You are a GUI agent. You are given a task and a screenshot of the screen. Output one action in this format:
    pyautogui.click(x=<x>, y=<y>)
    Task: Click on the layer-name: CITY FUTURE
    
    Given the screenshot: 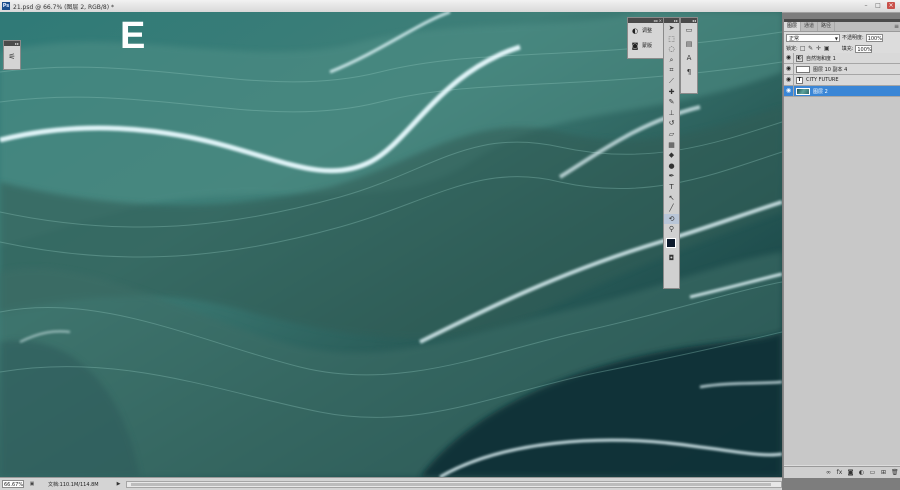 What is the action you would take?
    pyautogui.click(x=822, y=80)
    